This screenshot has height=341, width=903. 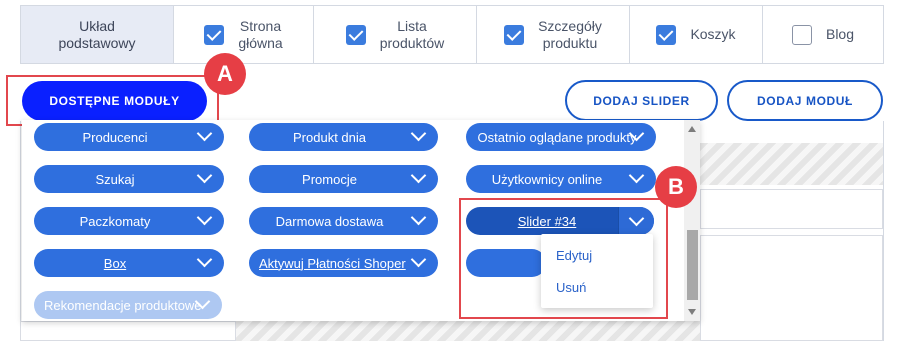 I want to click on module-label: Produkt dnia, so click(x=329, y=137).